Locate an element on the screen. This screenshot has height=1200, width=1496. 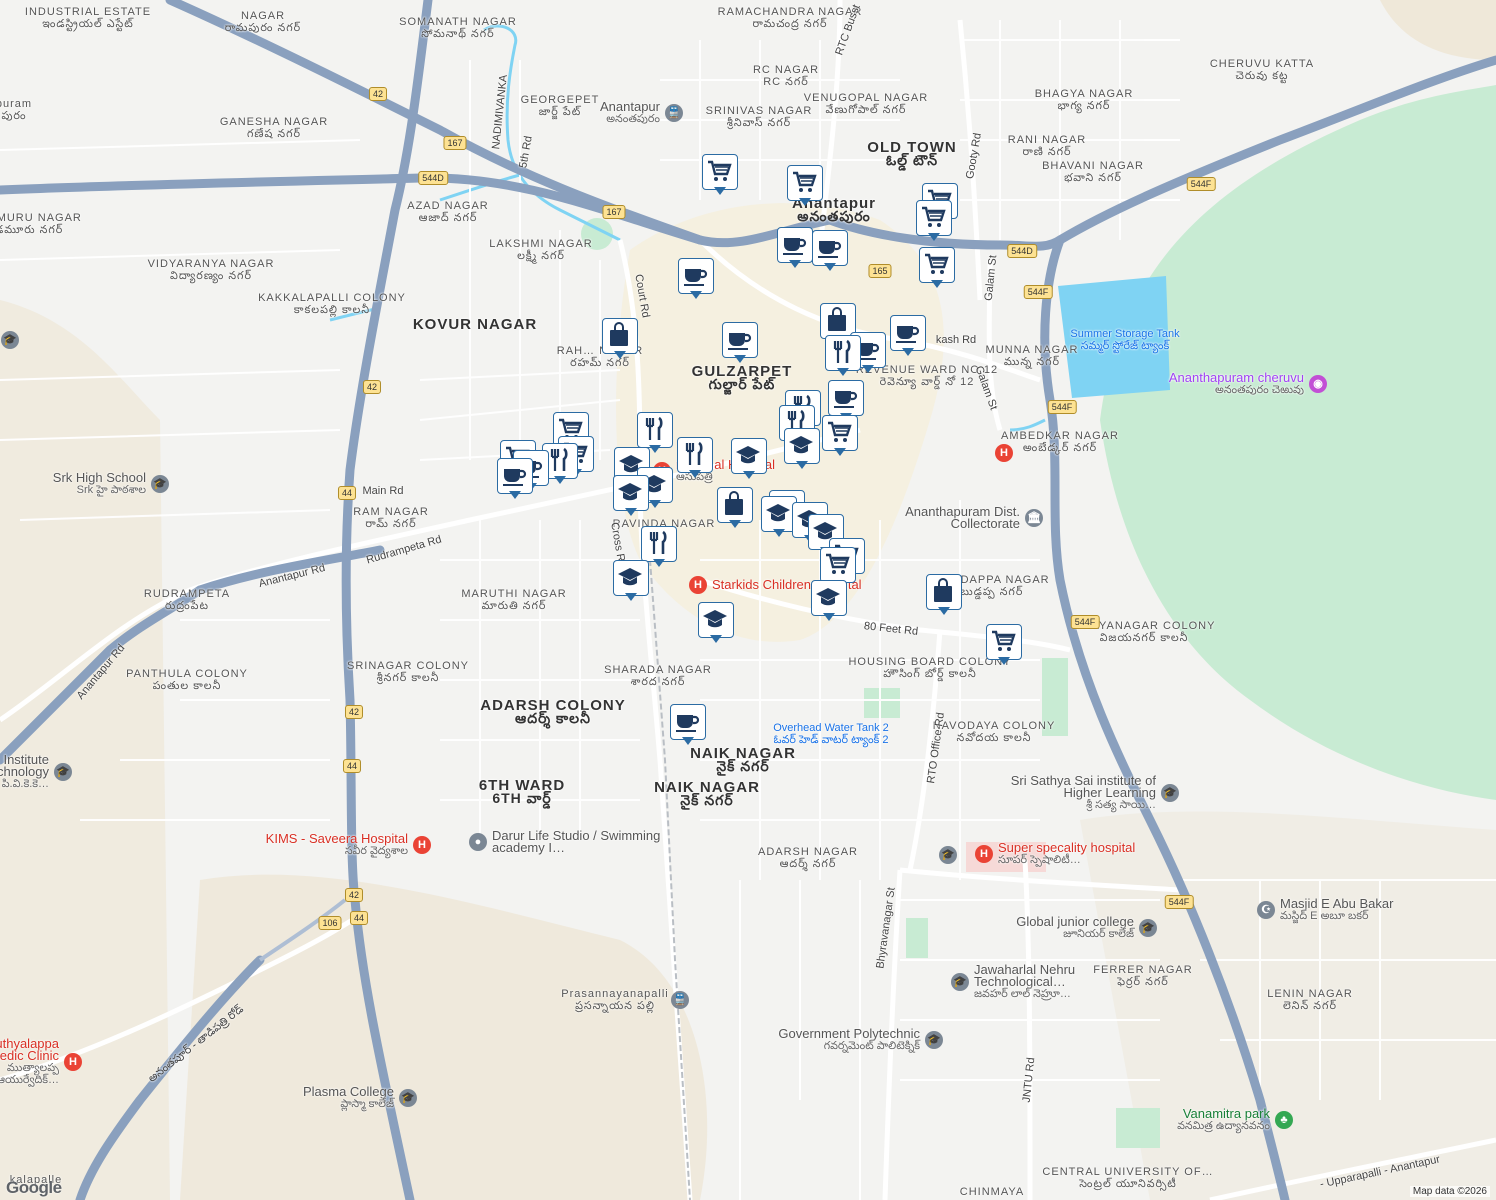
place-label-azad-nagar: AZAD NAGAR ఆజాద్ నగర్ is located at coordinates (448, 212).